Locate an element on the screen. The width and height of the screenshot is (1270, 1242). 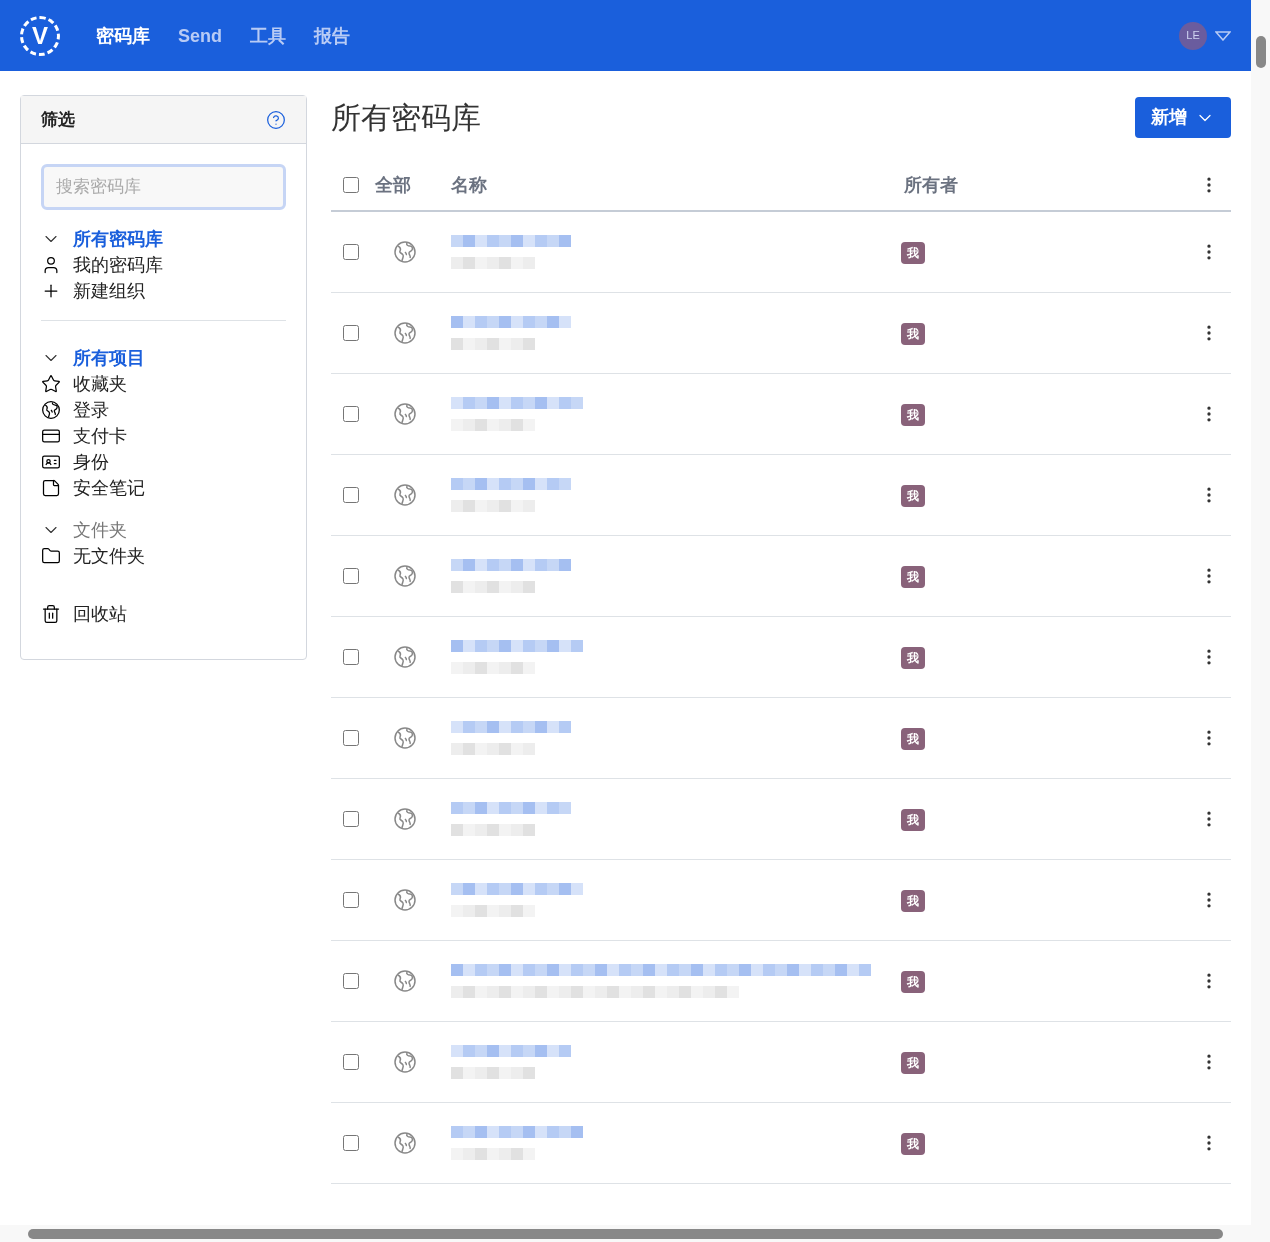
column-header: 名称 is located at coordinates (469, 185).